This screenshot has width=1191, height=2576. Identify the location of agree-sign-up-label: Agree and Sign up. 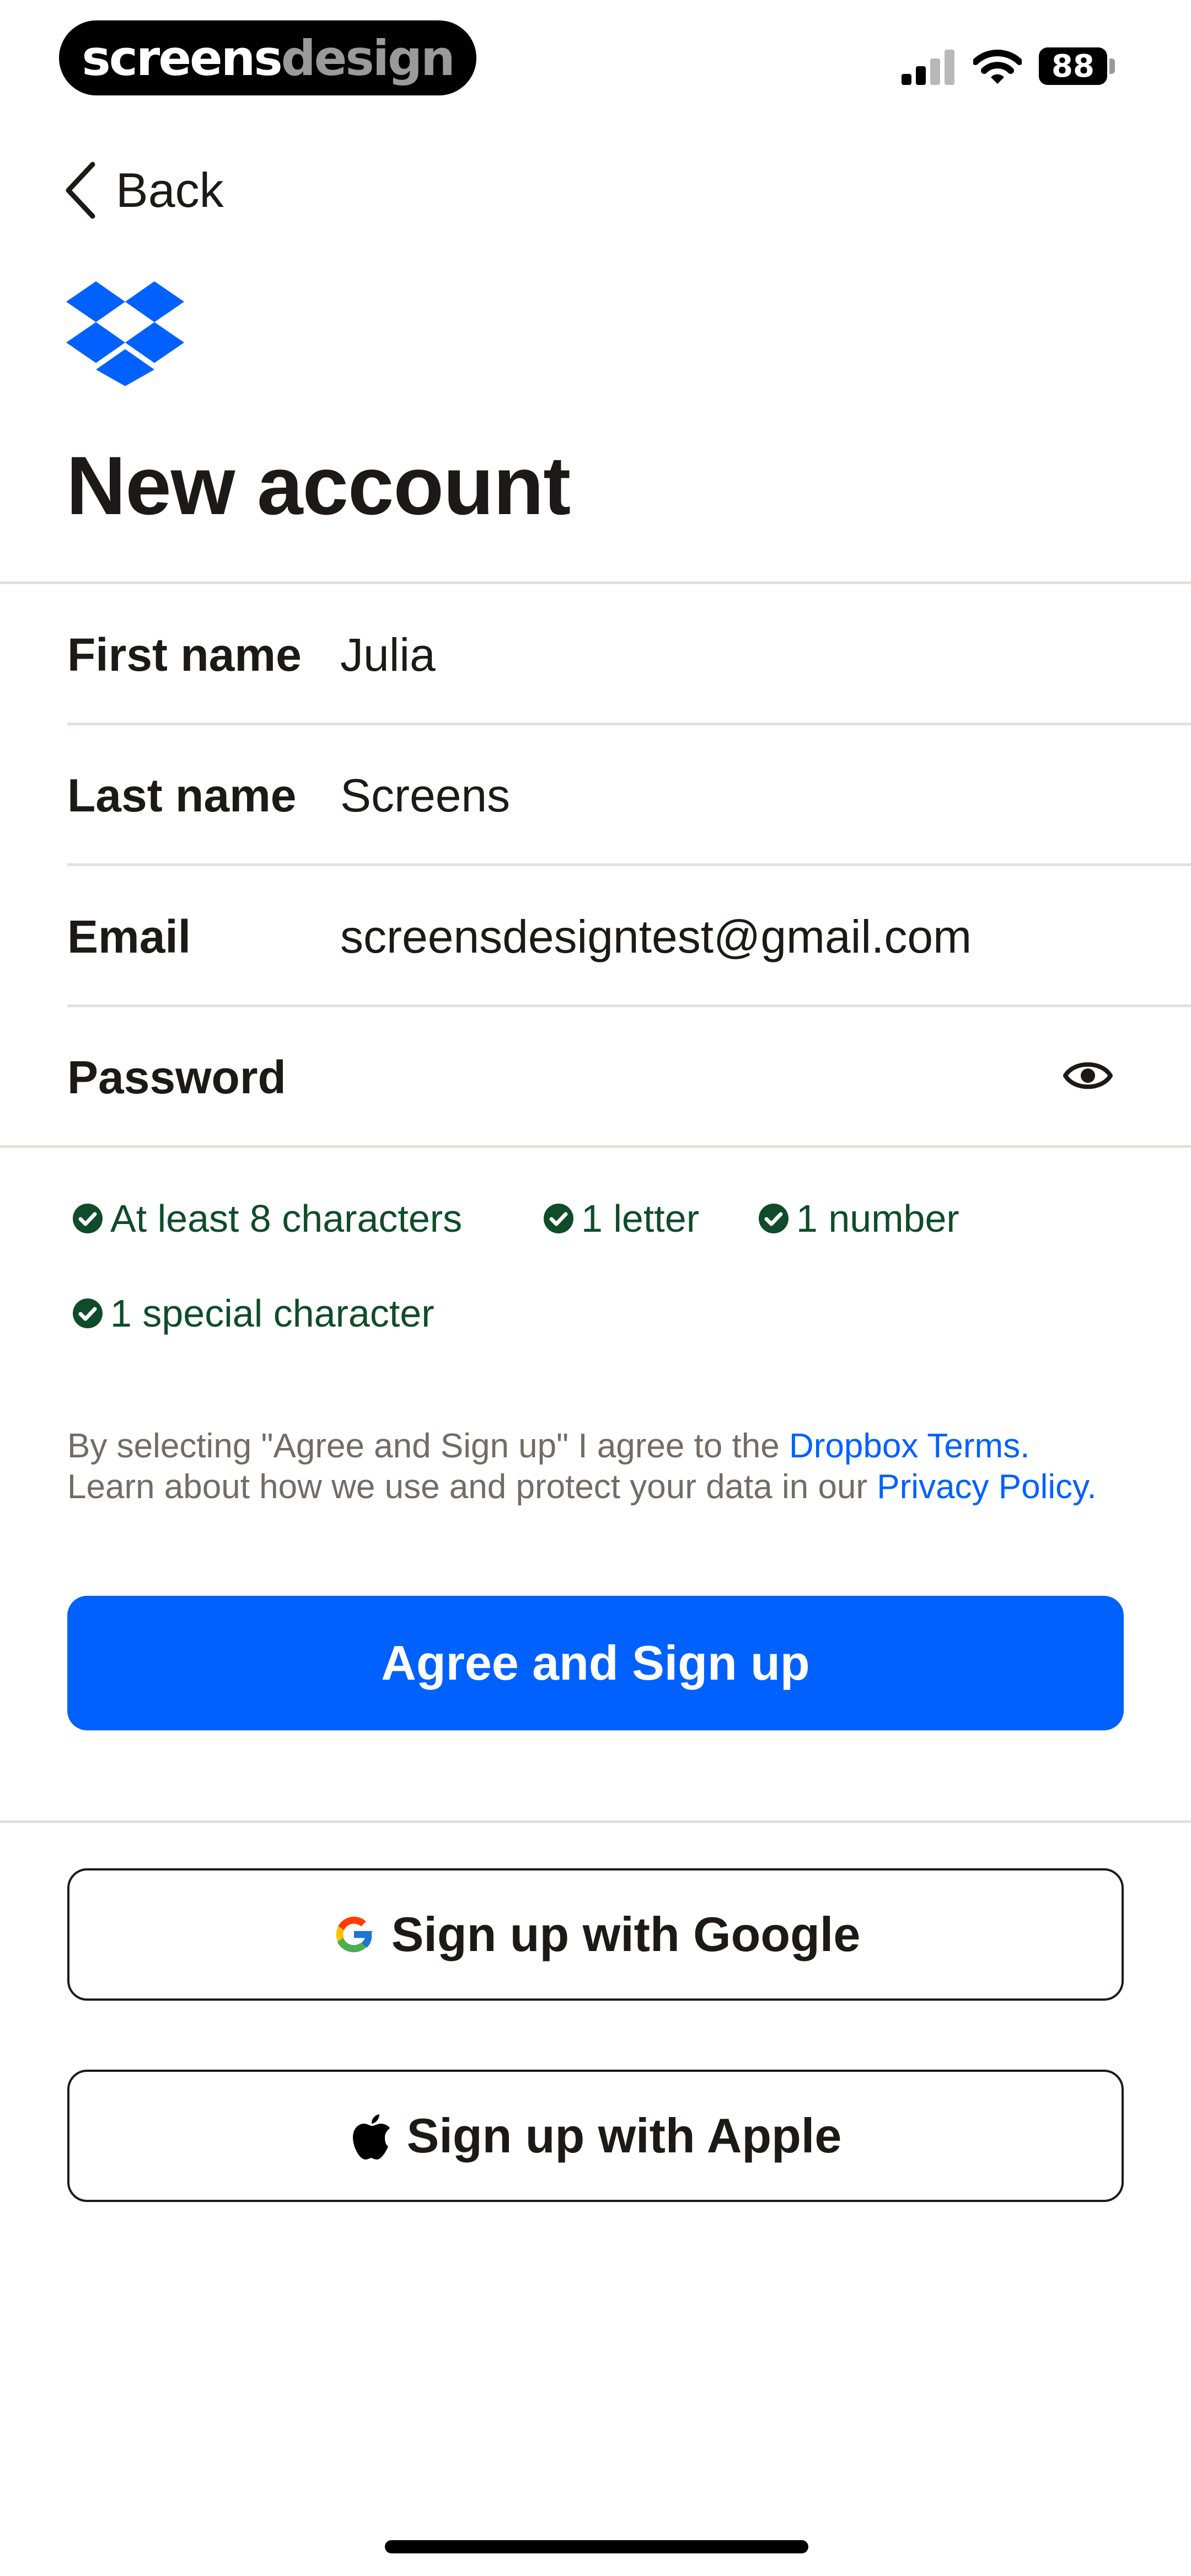
(595, 1663).